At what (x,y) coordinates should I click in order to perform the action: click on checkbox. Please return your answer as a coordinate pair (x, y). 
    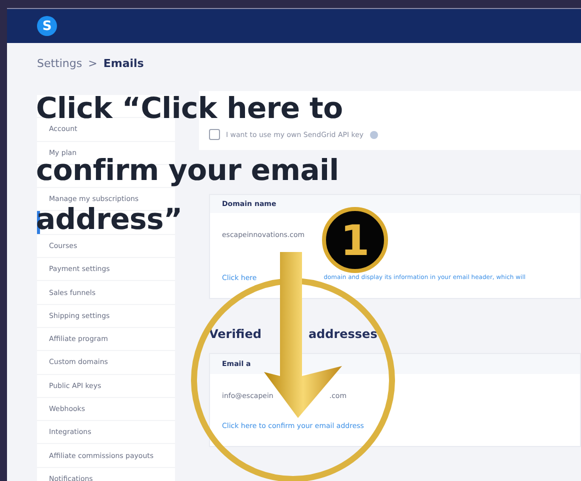
    Looking at the image, I should click on (214, 134).